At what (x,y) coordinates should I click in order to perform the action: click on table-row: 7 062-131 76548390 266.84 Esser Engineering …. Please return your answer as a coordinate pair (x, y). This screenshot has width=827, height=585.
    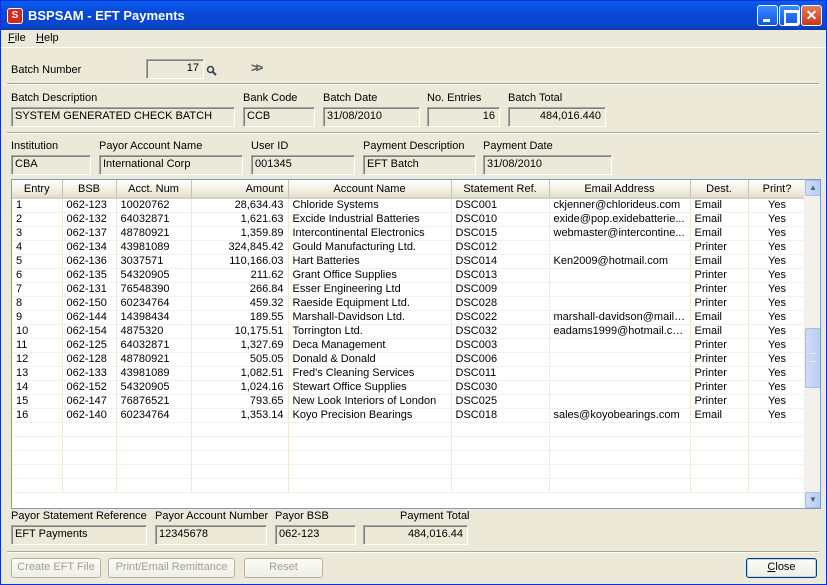
    Looking at the image, I should click on (409, 289).